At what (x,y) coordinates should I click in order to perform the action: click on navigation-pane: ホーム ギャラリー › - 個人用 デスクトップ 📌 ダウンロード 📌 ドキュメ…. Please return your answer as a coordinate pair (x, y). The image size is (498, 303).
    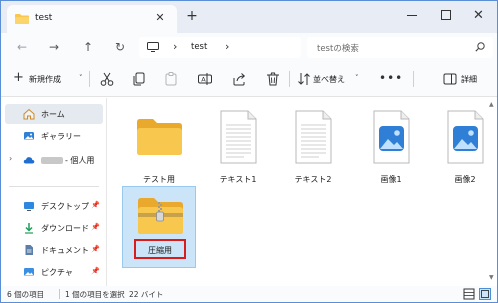
    Looking at the image, I should click on (54, 192).